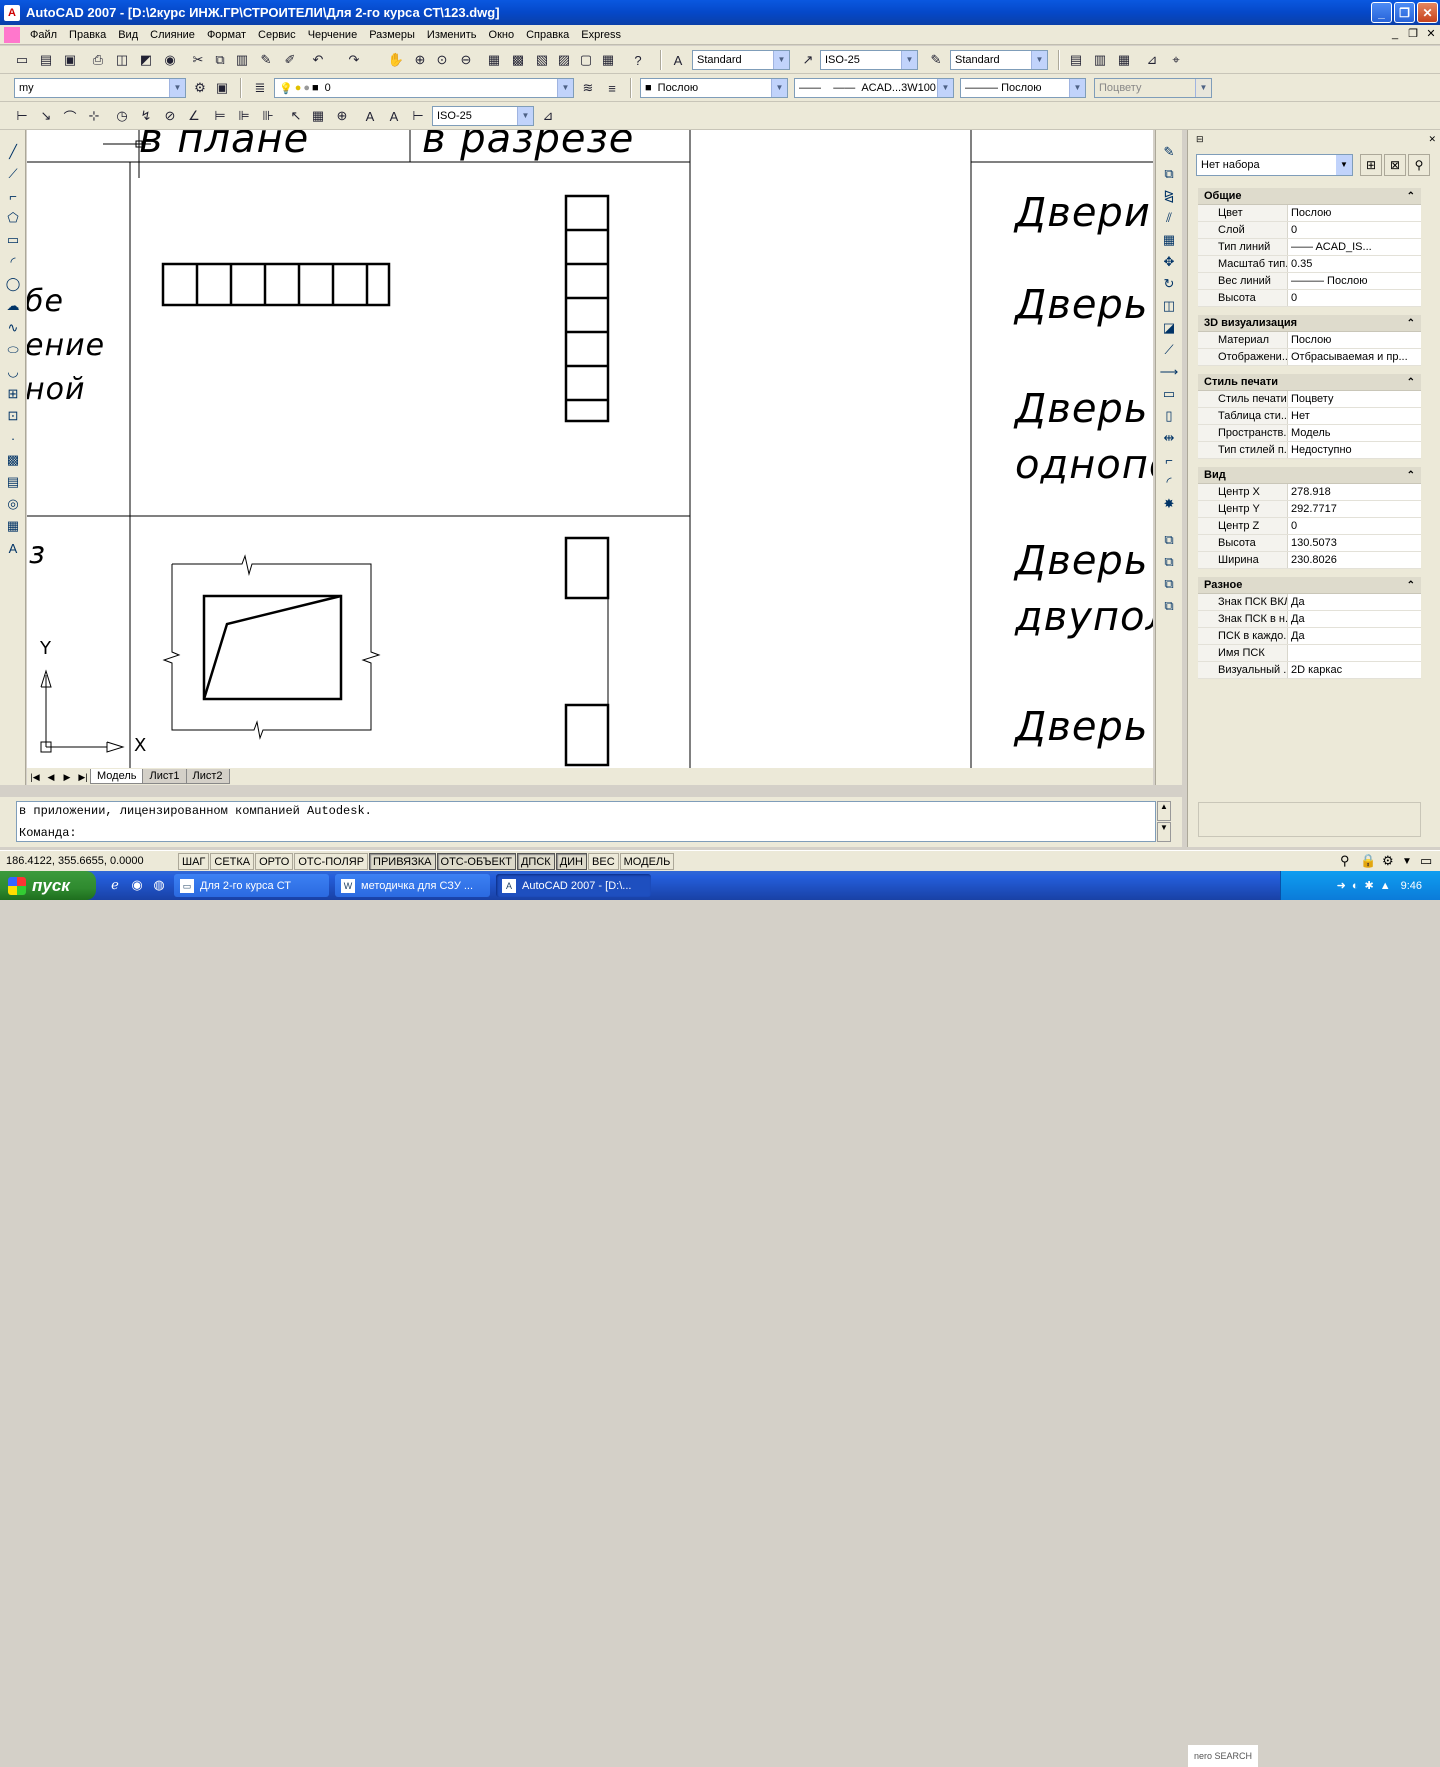 This screenshot has height=1767, width=1440. Describe the element at coordinates (564, 60) in the screenshot. I see `sheet-set-icon: ▨` at that location.